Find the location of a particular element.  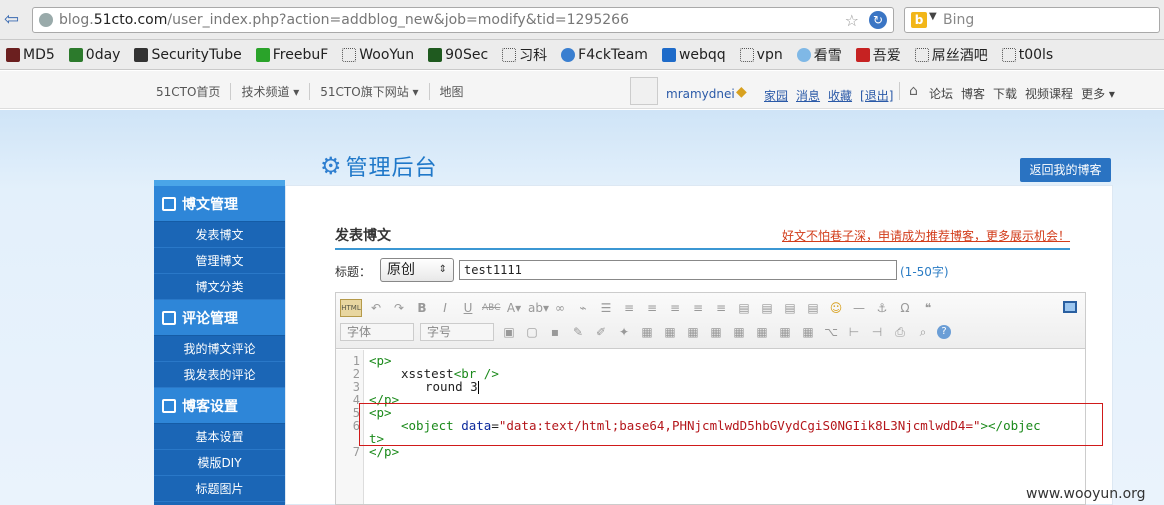

horizontal-rule-icon: — is located at coordinates (859, 308).